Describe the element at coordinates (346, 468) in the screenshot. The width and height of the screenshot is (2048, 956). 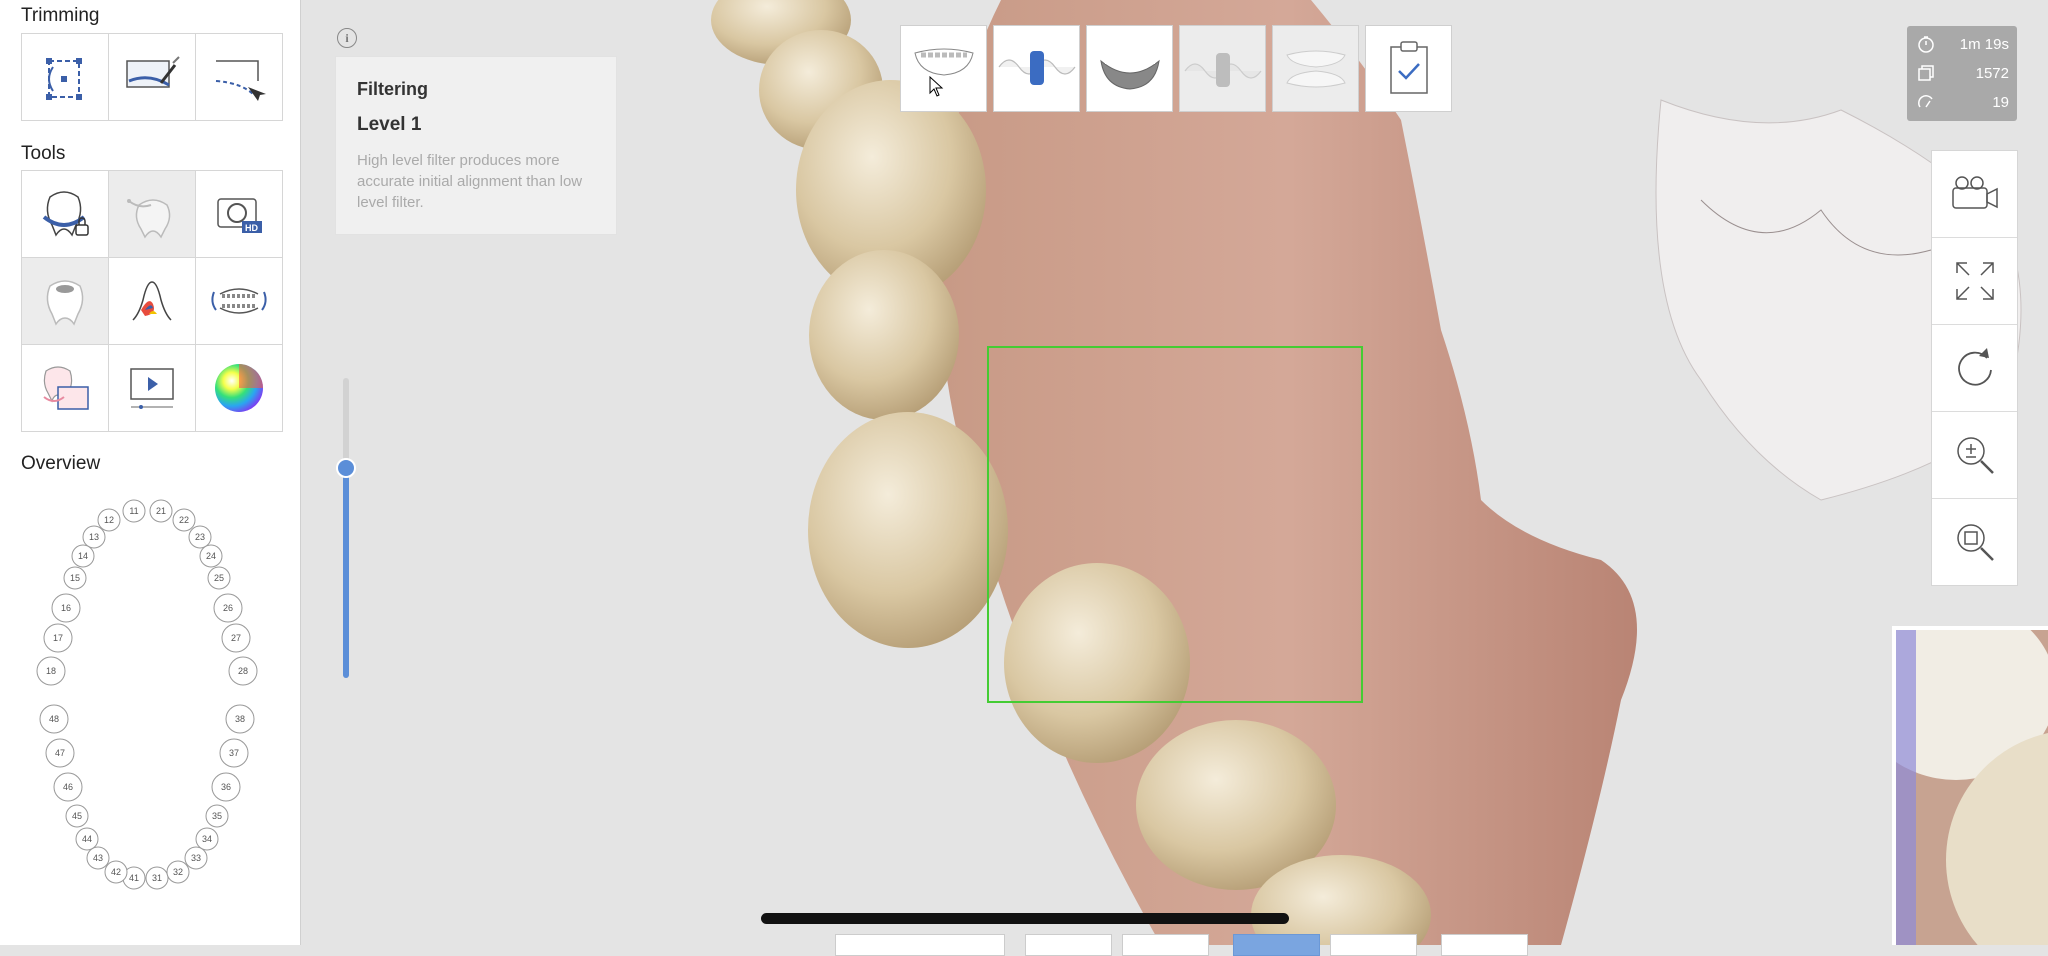
I see `slider-thumb` at that location.